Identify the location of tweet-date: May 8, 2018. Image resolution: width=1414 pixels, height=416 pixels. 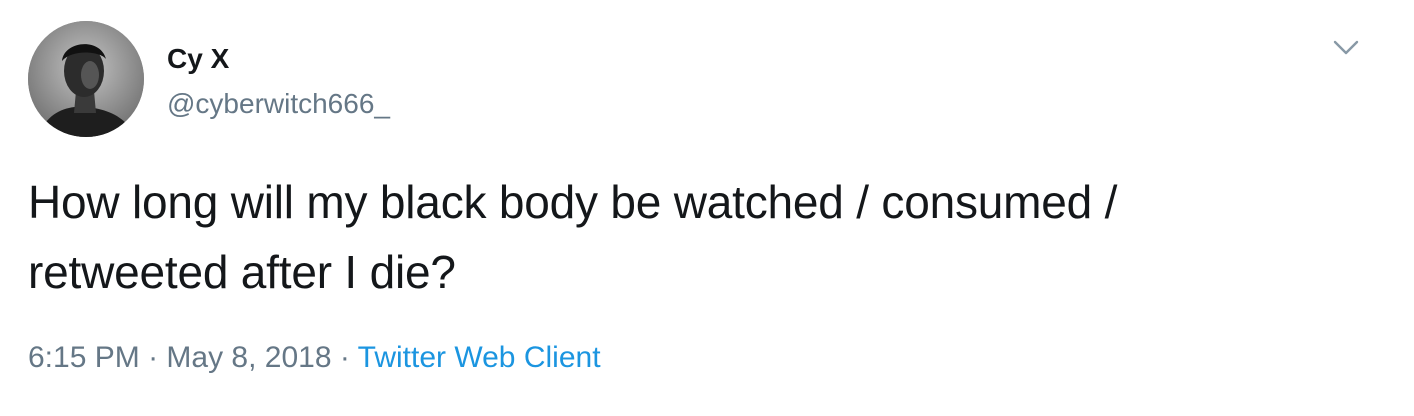
(248, 357).